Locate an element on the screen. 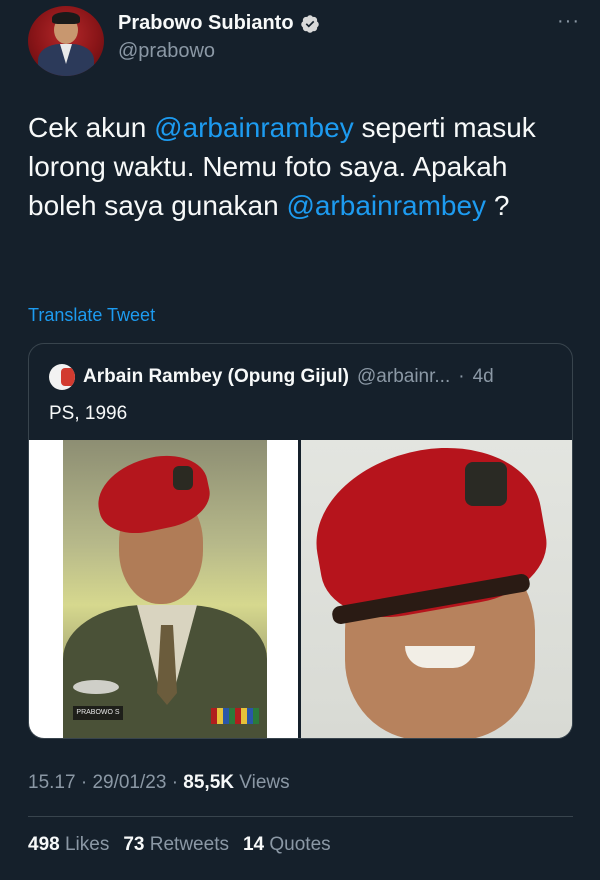 The width and height of the screenshot is (600, 880). author-handle: @prabowo is located at coordinates (166, 51).